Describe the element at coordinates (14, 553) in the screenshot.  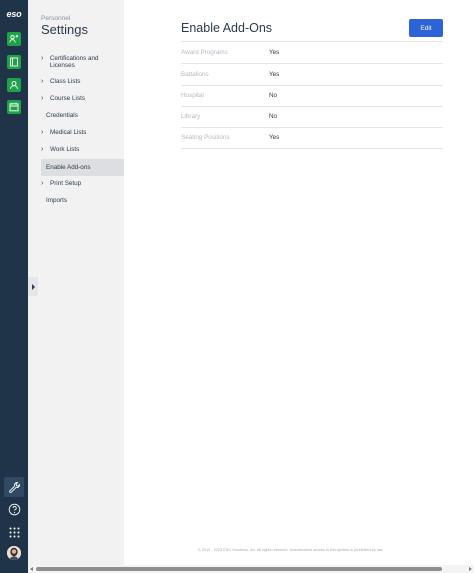
I see `avatar` at that location.